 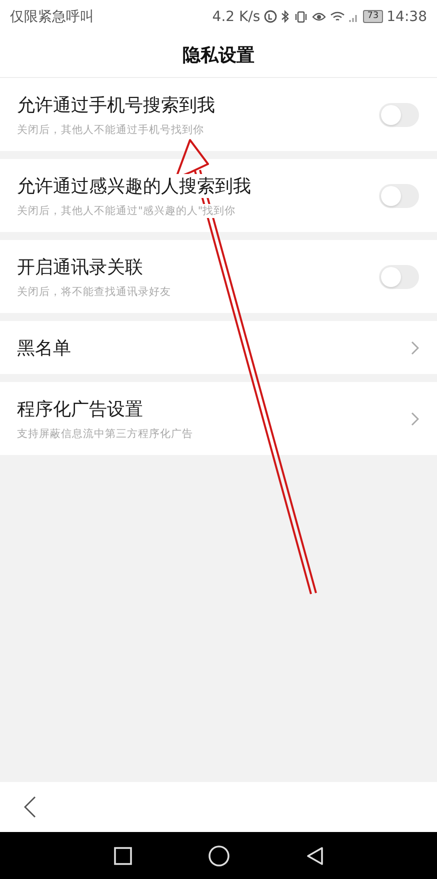 What do you see at coordinates (134, 186) in the screenshot?
I see `setting-title: 允许通过感兴趣的人搜索到我` at bounding box center [134, 186].